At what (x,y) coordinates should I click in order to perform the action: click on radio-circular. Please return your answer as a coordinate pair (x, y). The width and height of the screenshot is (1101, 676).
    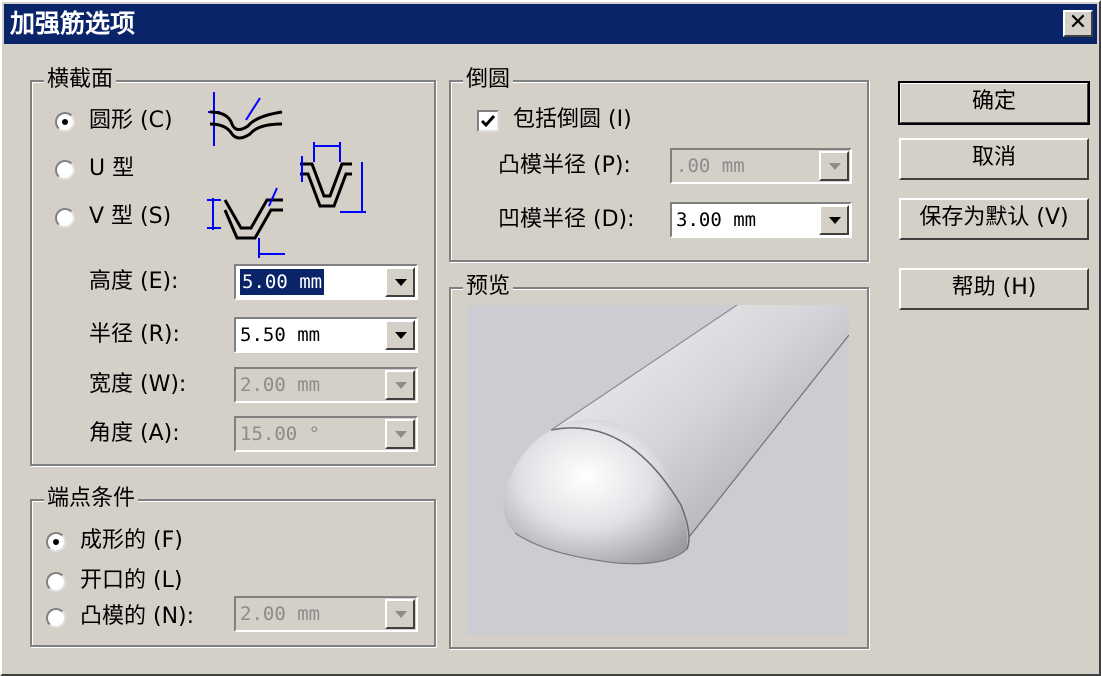
    Looking at the image, I should click on (65, 122).